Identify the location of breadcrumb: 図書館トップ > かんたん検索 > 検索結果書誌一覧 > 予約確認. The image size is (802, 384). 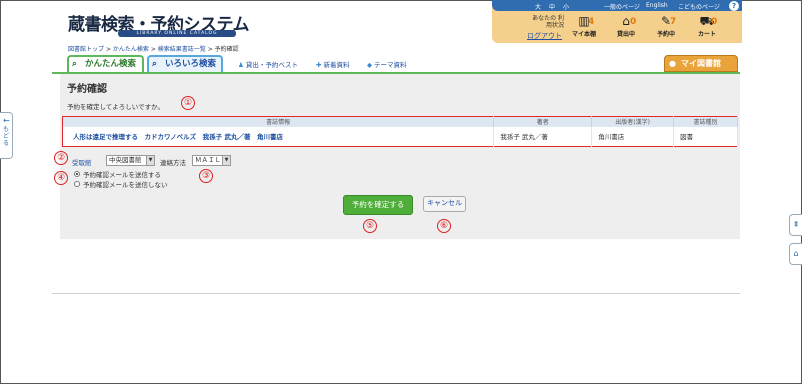
(153, 48).